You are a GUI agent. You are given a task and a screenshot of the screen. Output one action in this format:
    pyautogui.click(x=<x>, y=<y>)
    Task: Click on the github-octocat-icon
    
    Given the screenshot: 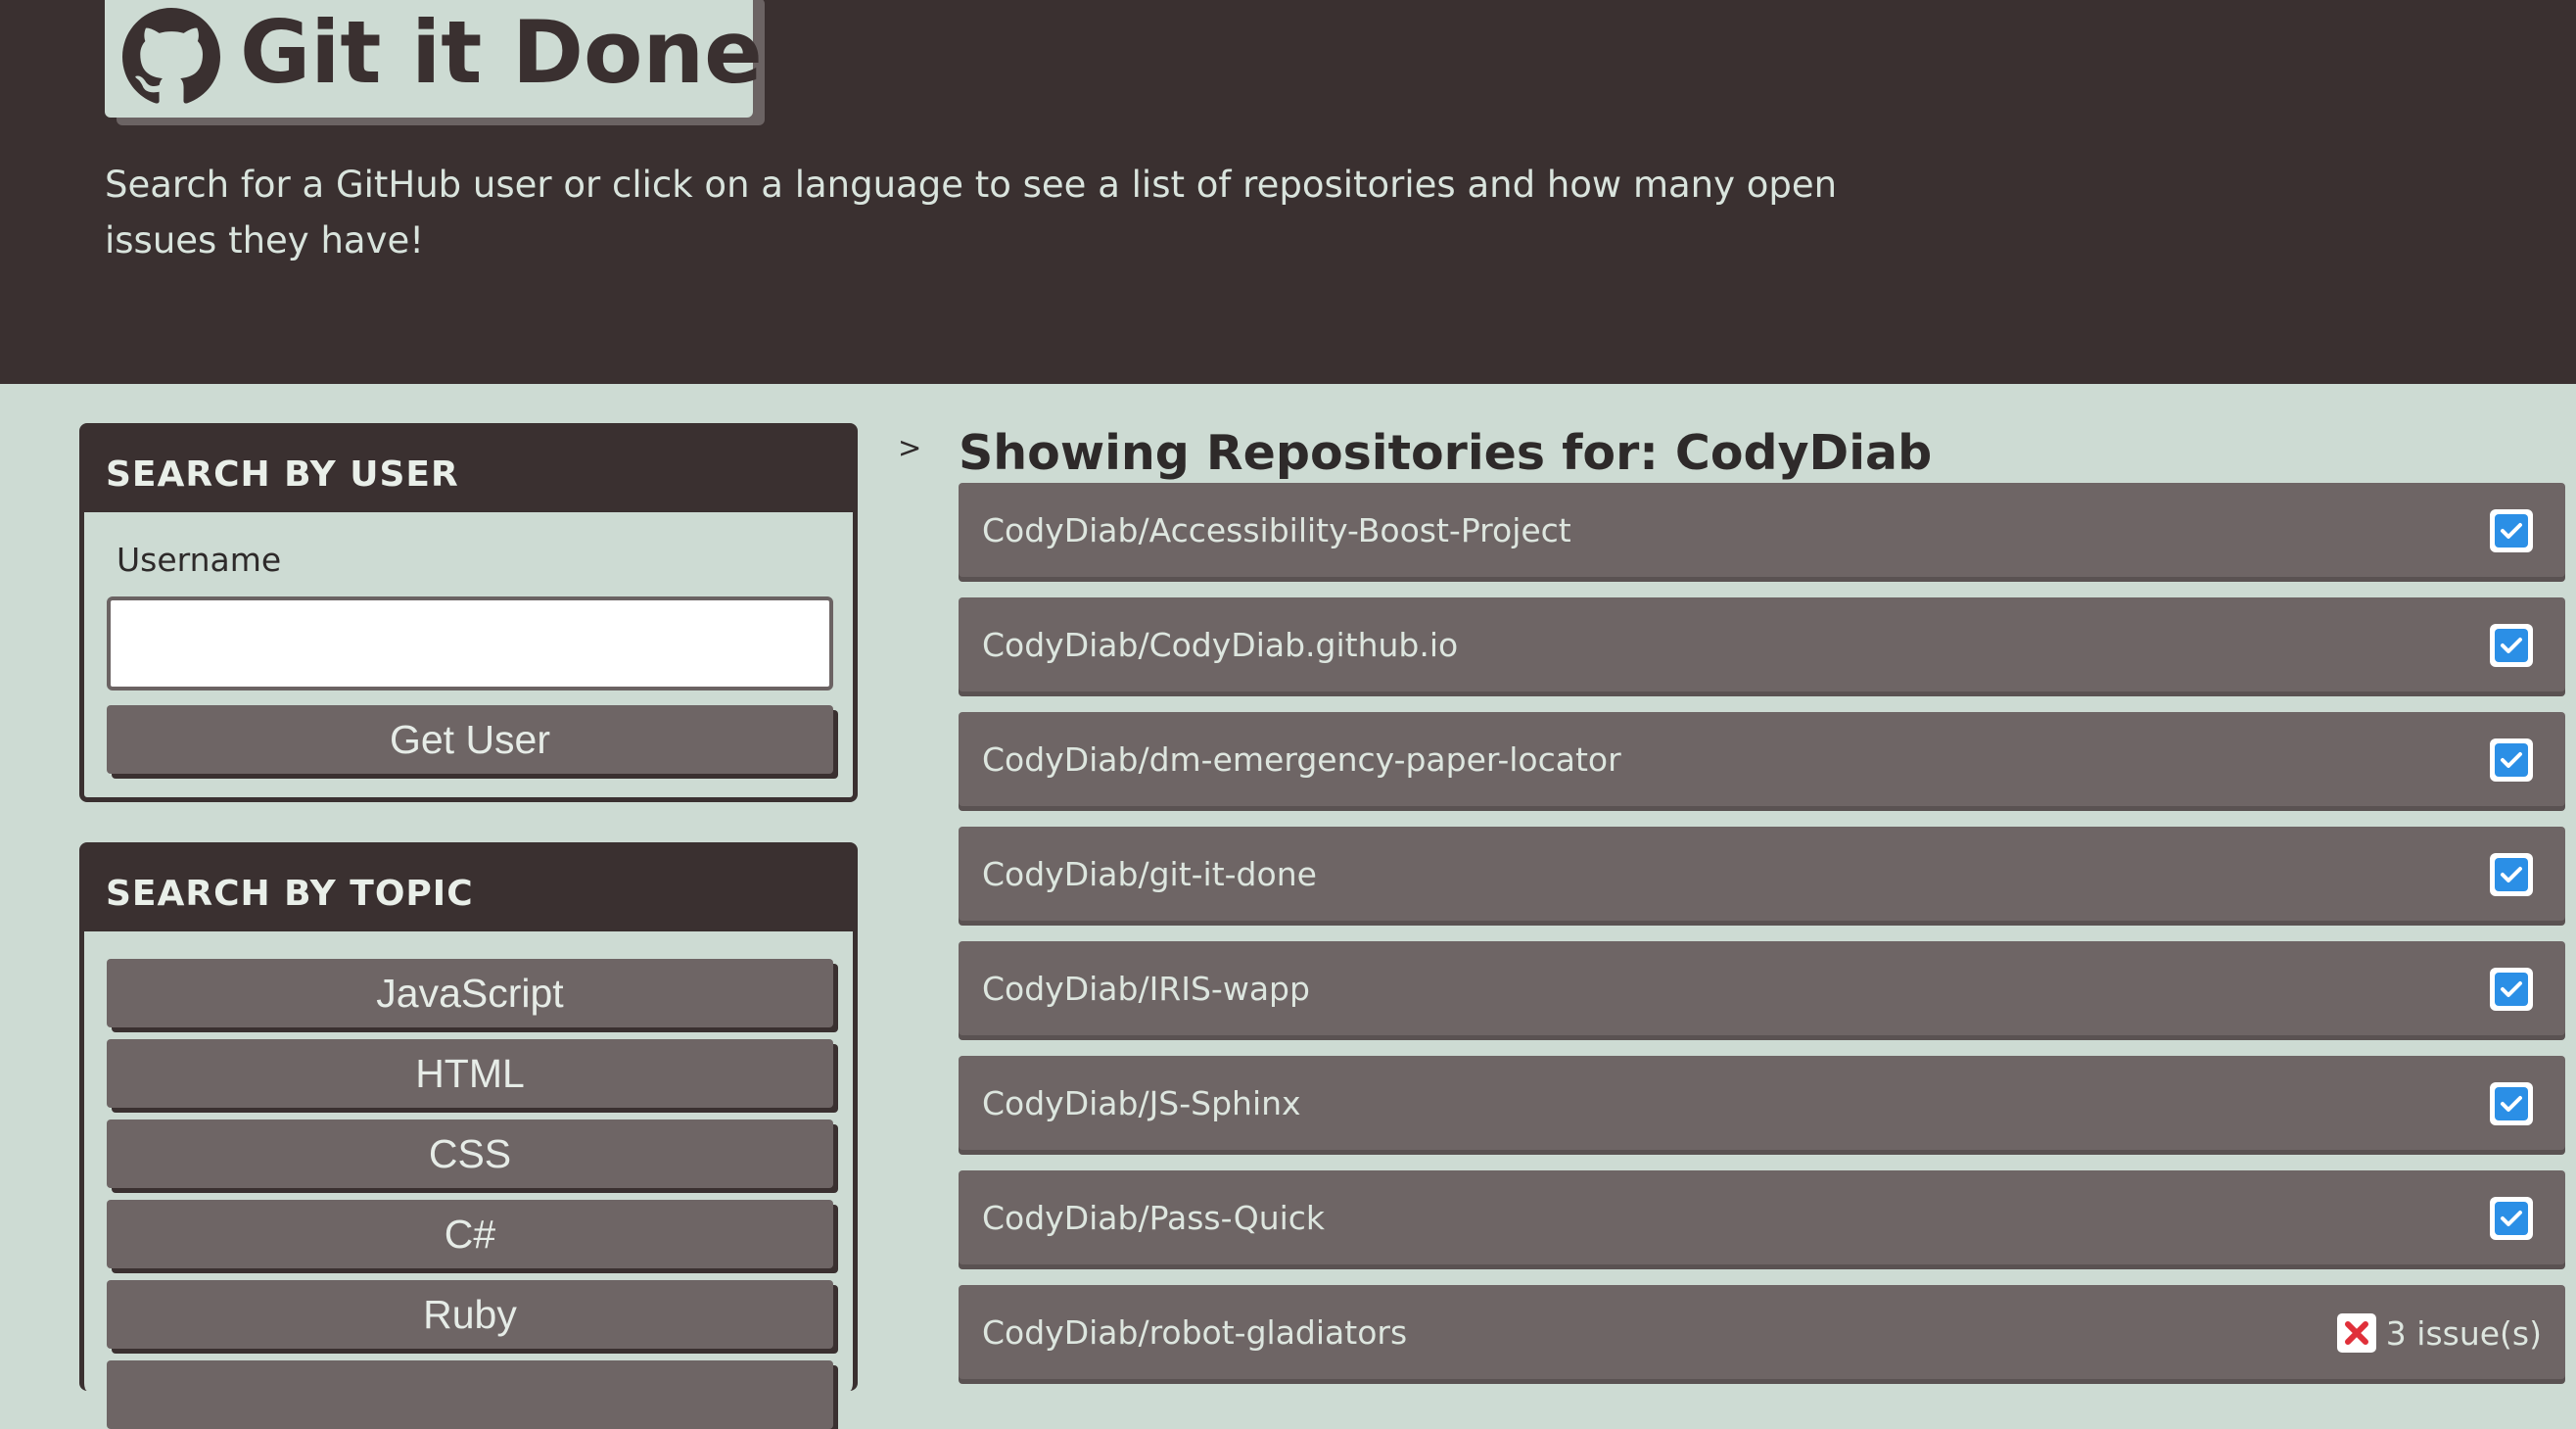 What is the action you would take?
    pyautogui.click(x=171, y=56)
    